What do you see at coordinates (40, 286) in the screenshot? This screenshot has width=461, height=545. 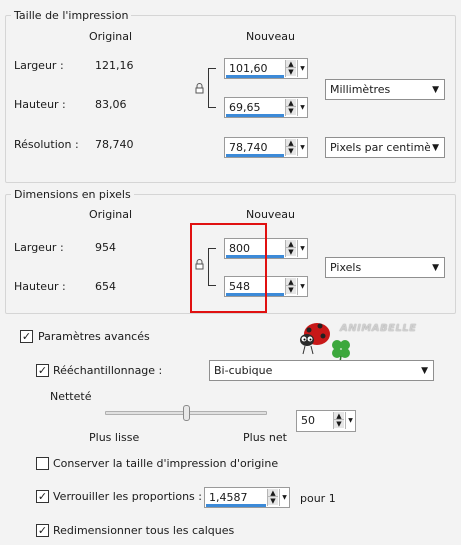 I see `pixel-height-label: Hauteur :` at bounding box center [40, 286].